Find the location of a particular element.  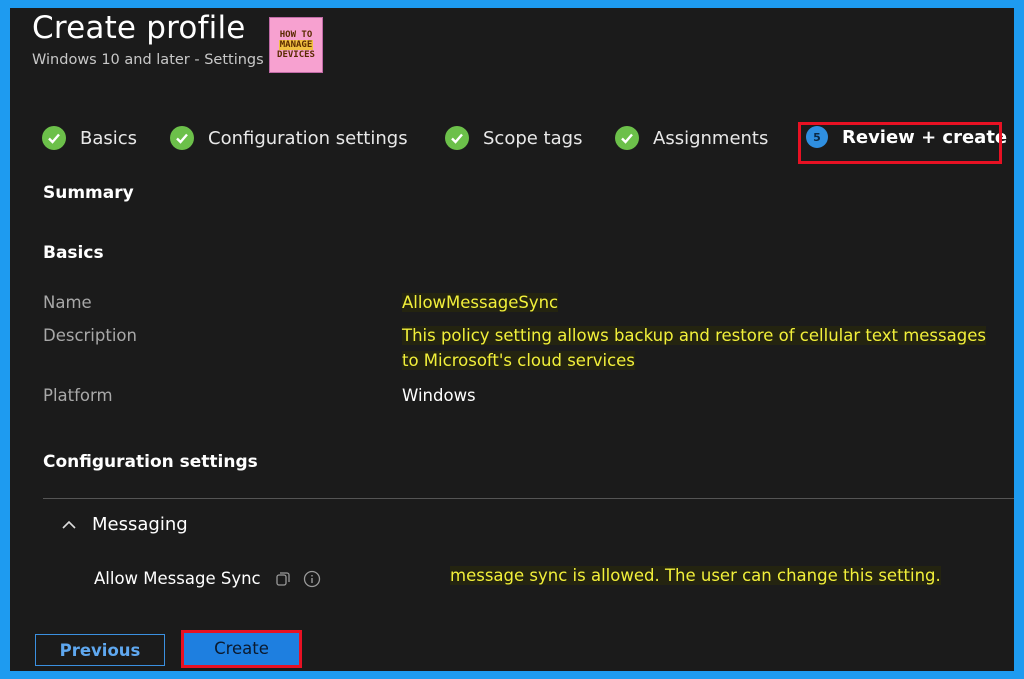

configuration-settings-heading: Configuration settings is located at coordinates (150, 462).